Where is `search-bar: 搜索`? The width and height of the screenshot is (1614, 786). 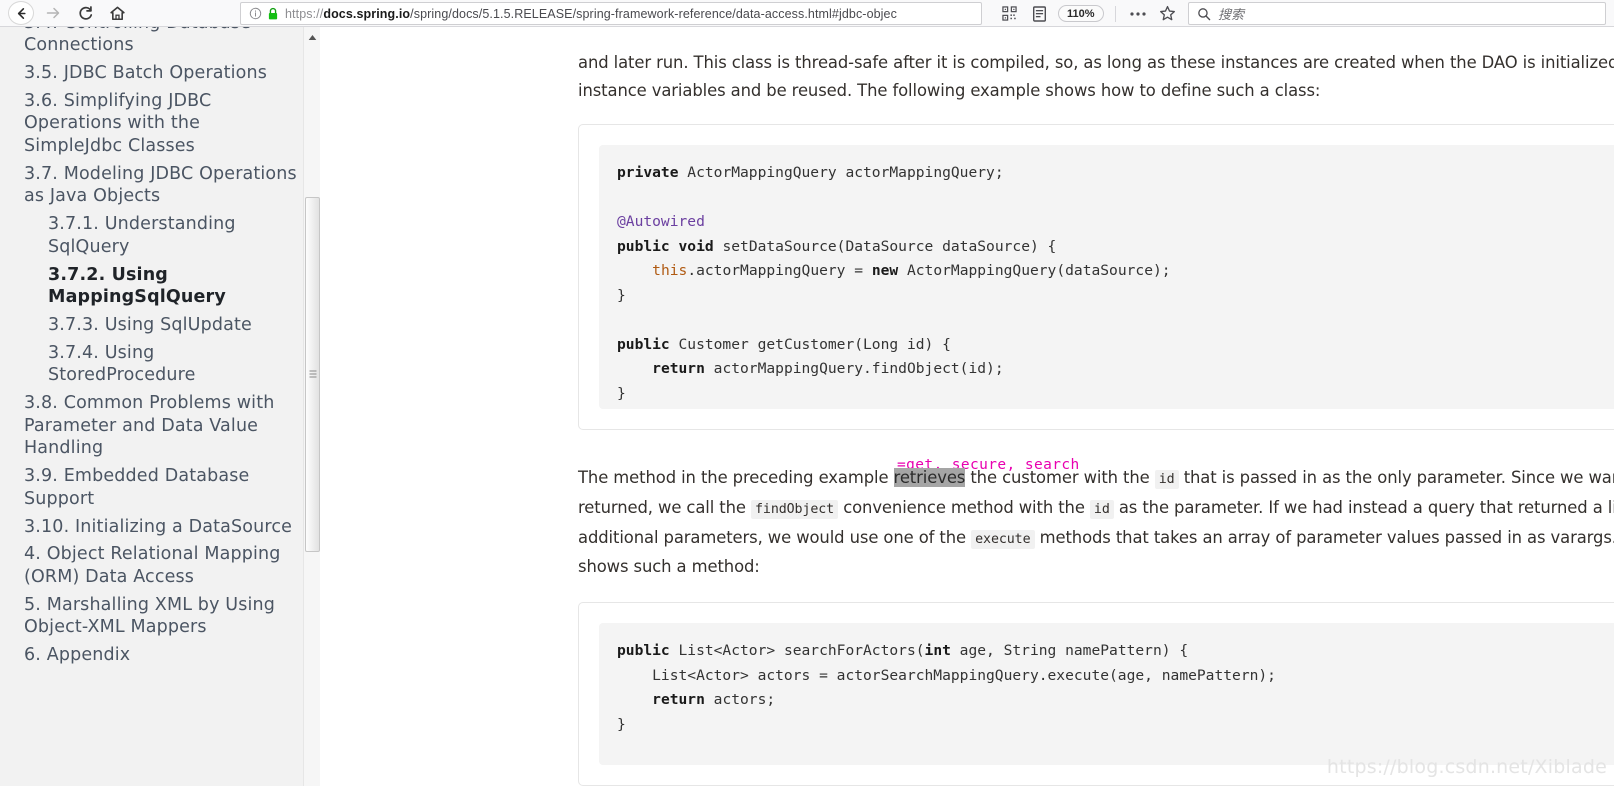
search-bar: 搜索 is located at coordinates (1397, 13).